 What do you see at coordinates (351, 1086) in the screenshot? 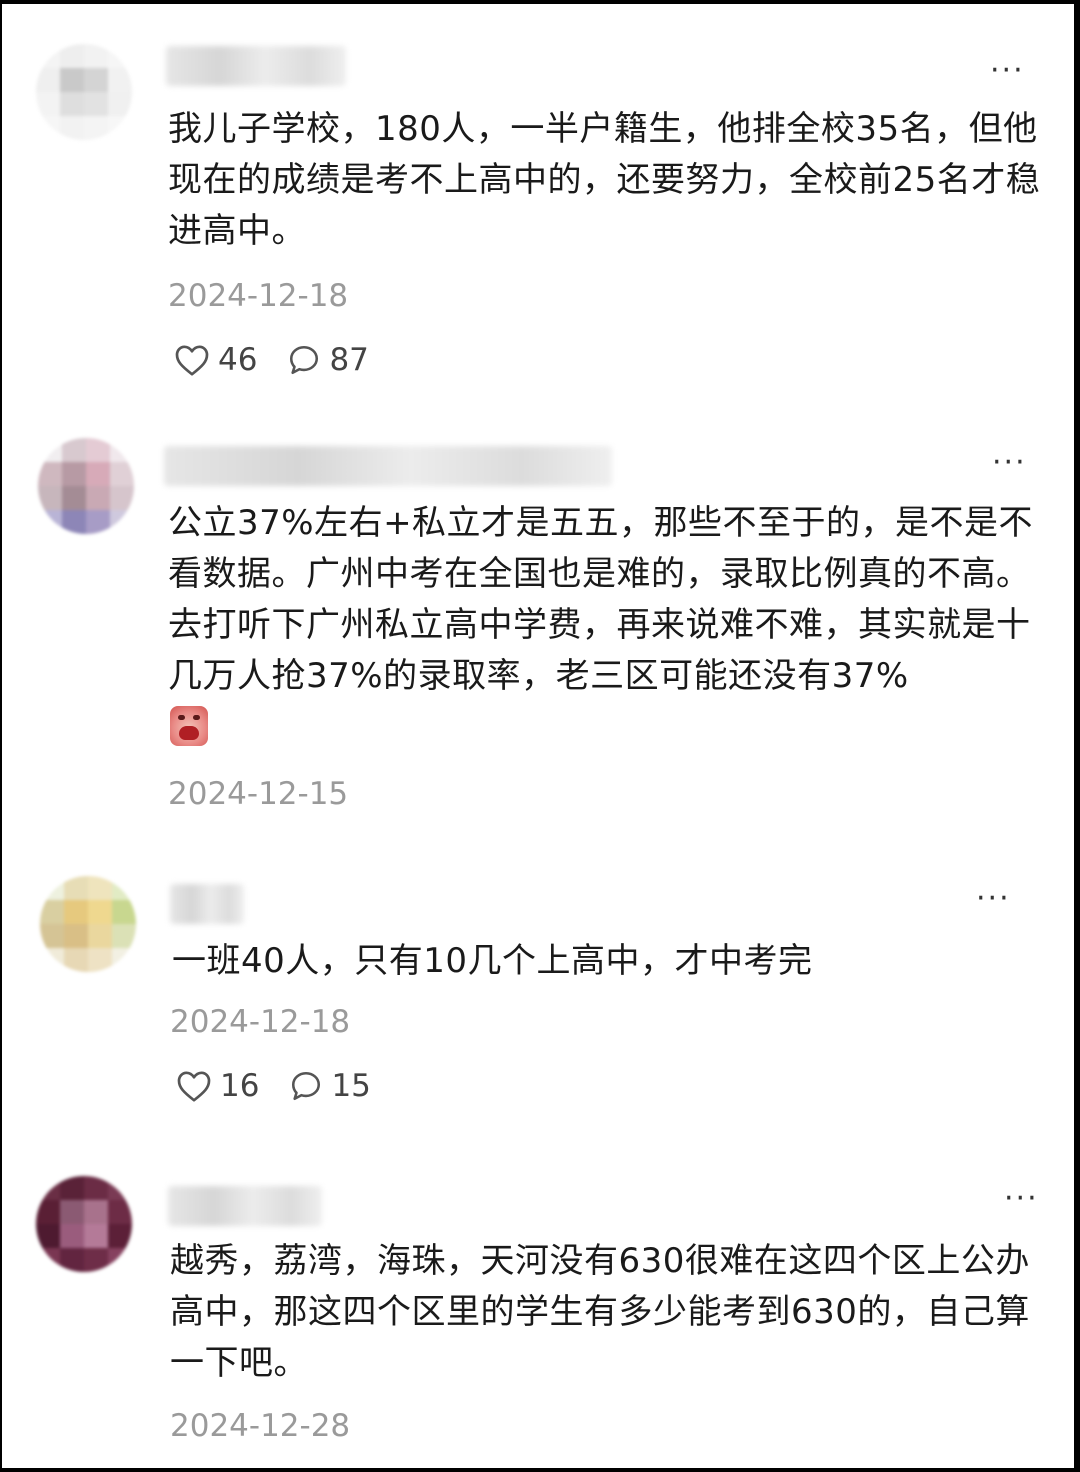
I see `reply-count: 15` at bounding box center [351, 1086].